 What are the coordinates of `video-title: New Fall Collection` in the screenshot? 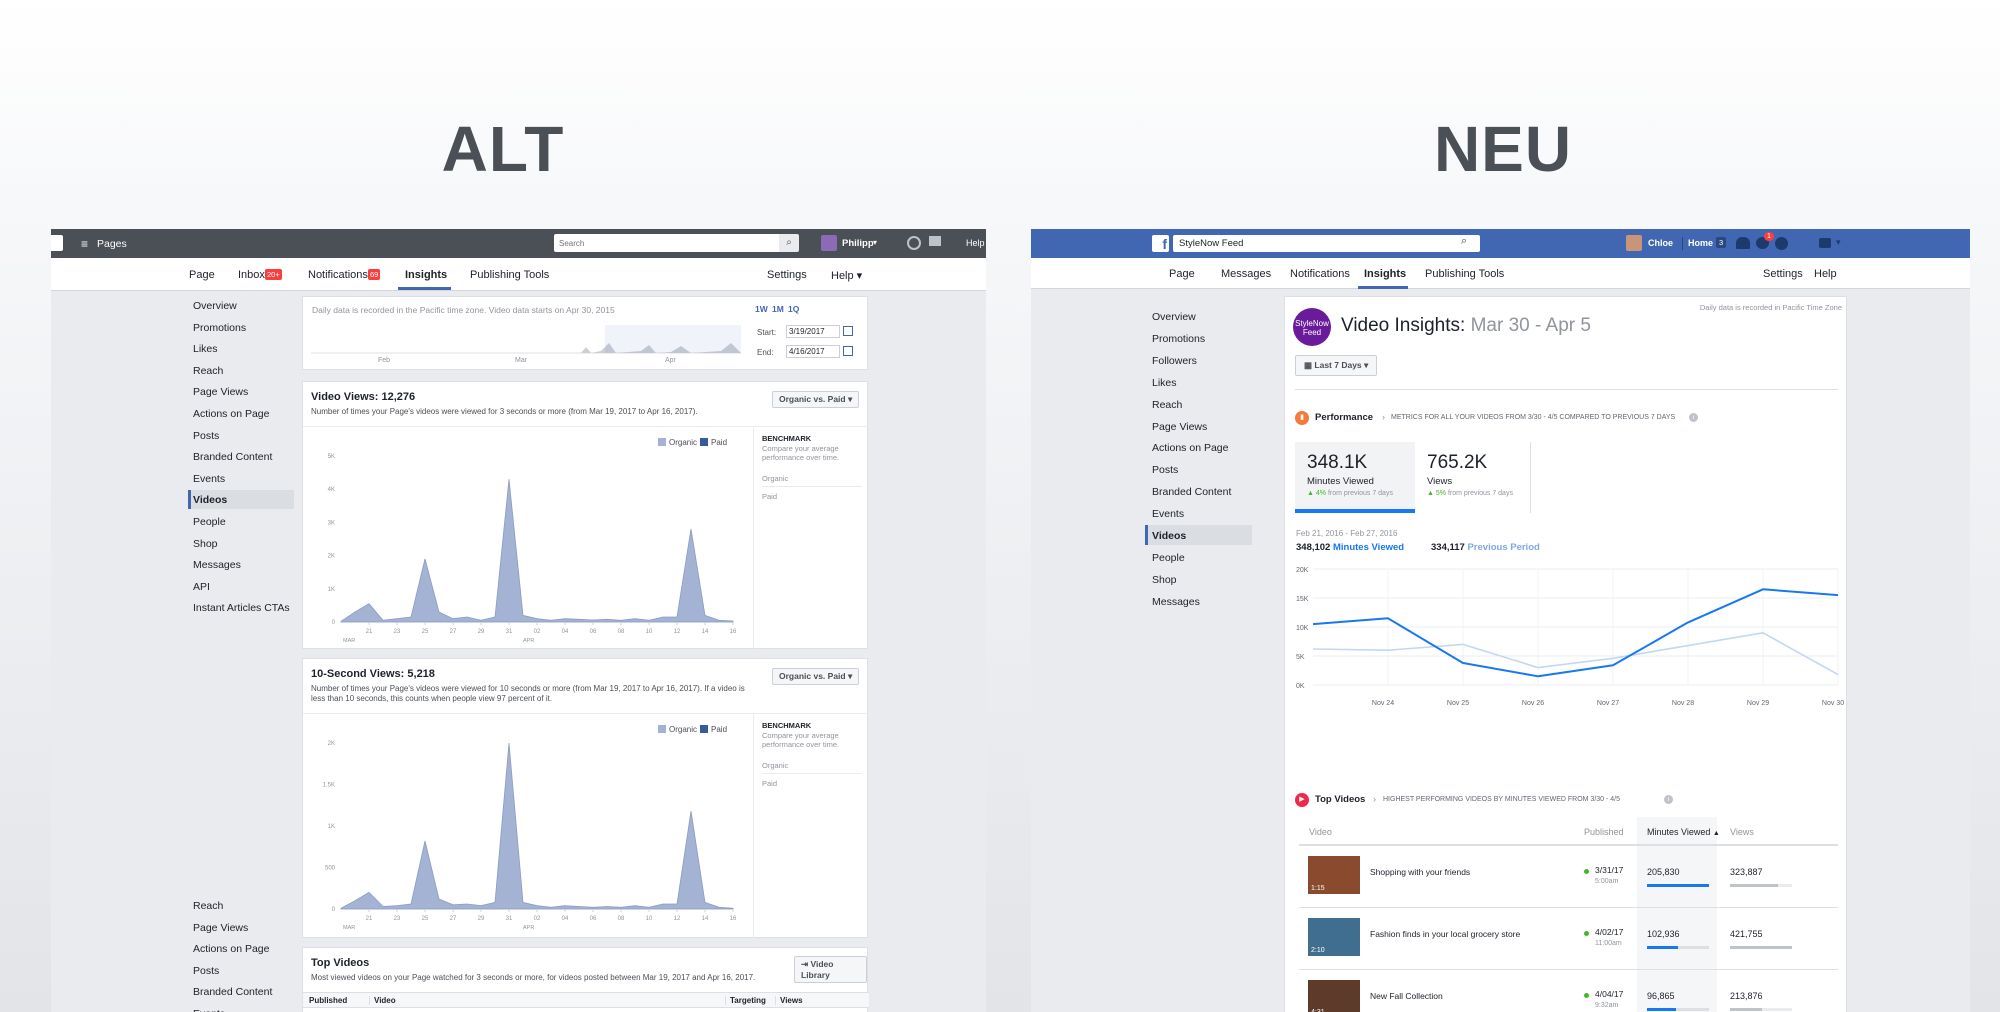 It's located at (1406, 996).